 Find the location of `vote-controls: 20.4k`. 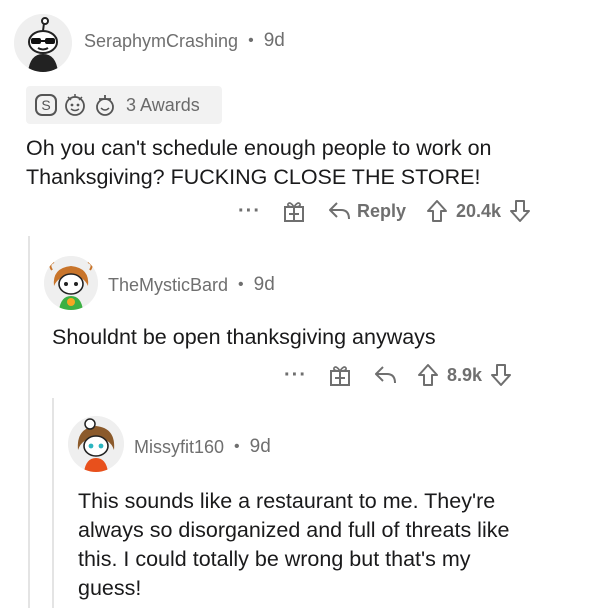

vote-controls: 20.4k is located at coordinates (478, 211).